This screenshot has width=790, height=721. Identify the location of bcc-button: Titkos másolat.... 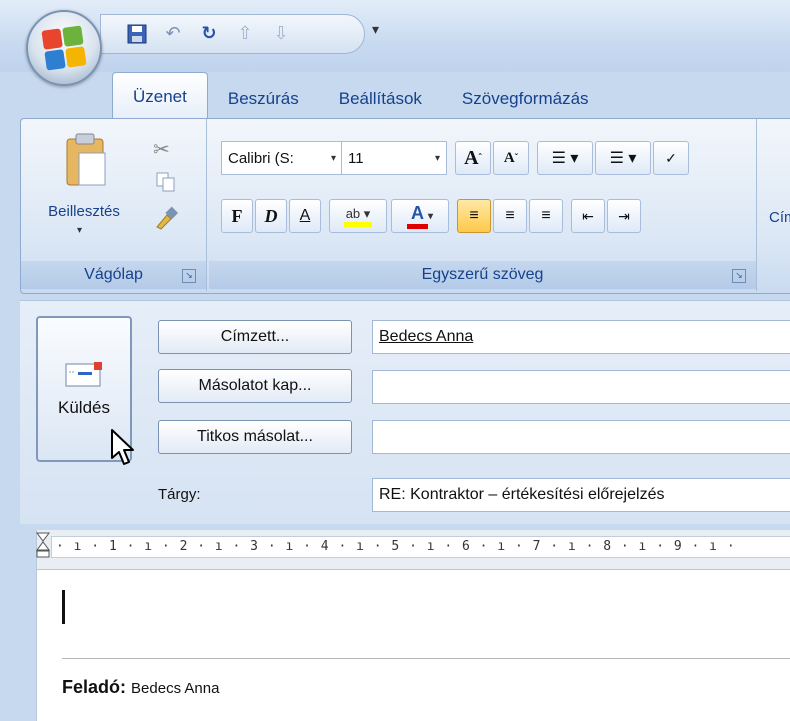
(255, 437).